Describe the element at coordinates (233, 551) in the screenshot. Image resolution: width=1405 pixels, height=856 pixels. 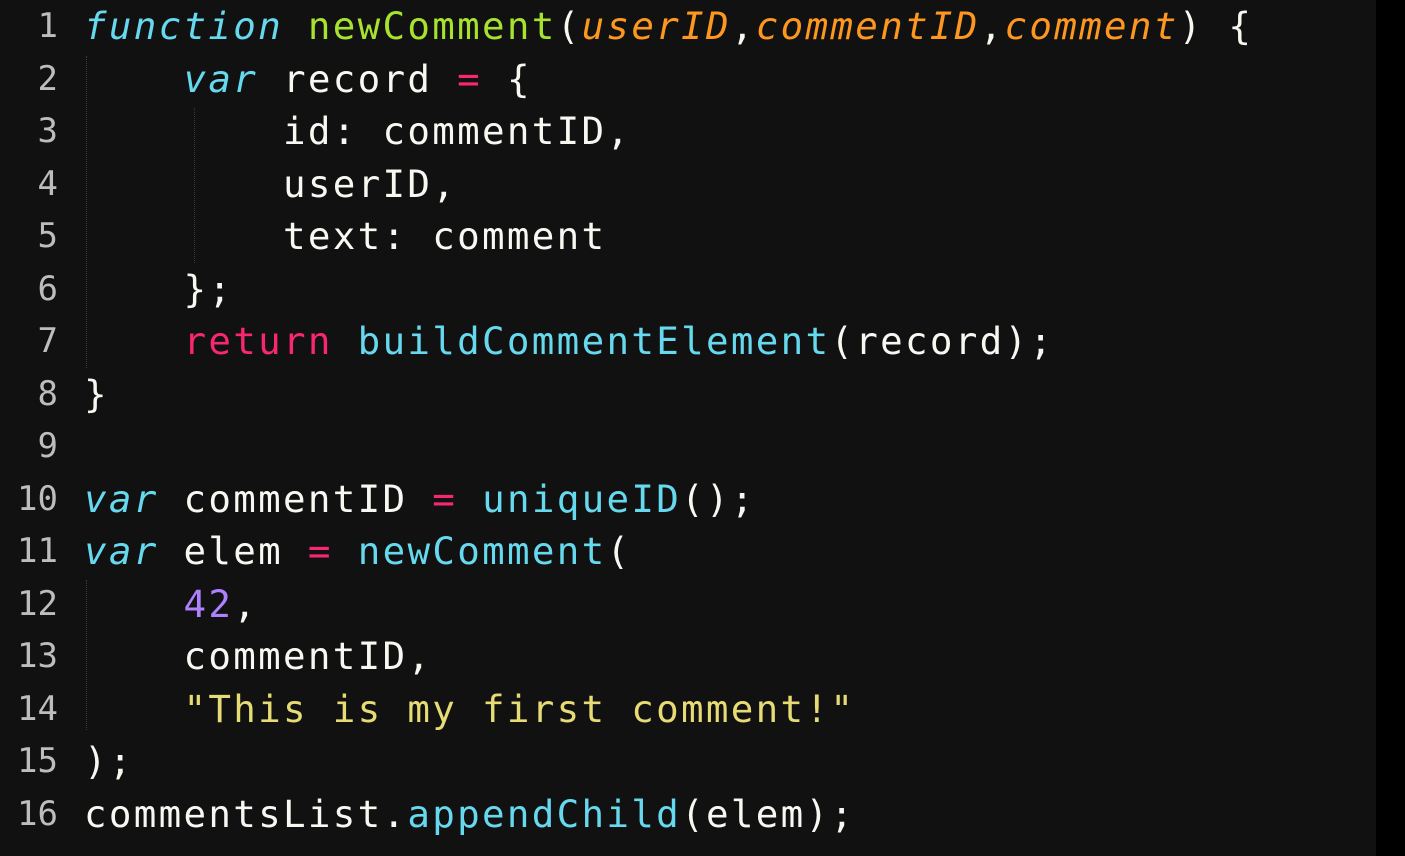
I see `token: elem` at that location.